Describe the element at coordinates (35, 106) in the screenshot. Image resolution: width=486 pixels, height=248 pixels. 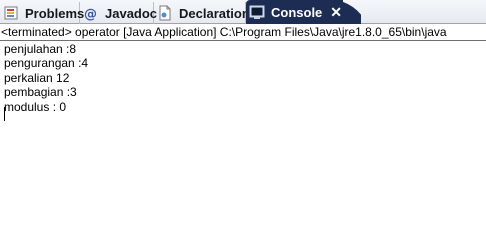
I see `console-line: modulus : 0` at that location.